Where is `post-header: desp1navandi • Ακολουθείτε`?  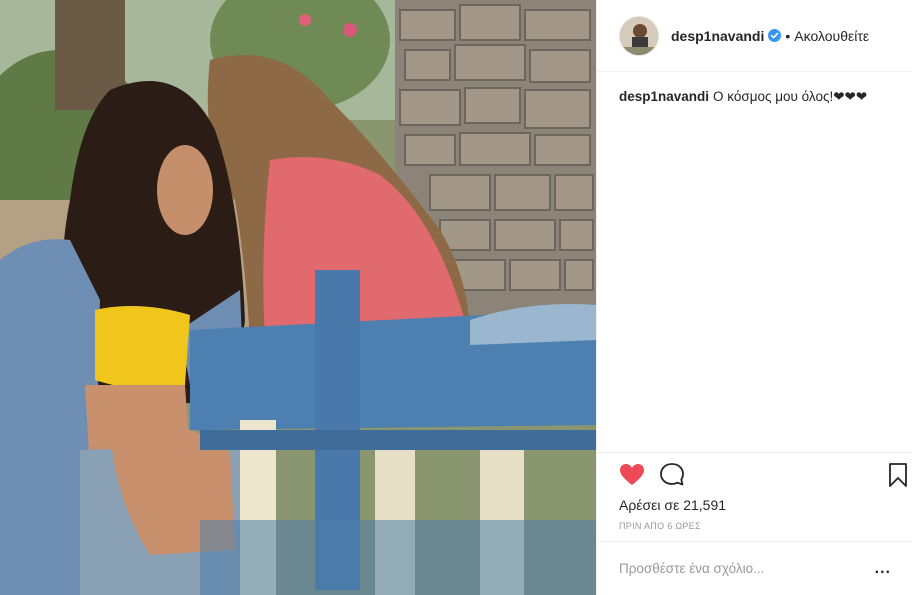
post-header: desp1navandi • Ακολουθείτε is located at coordinates (754, 36).